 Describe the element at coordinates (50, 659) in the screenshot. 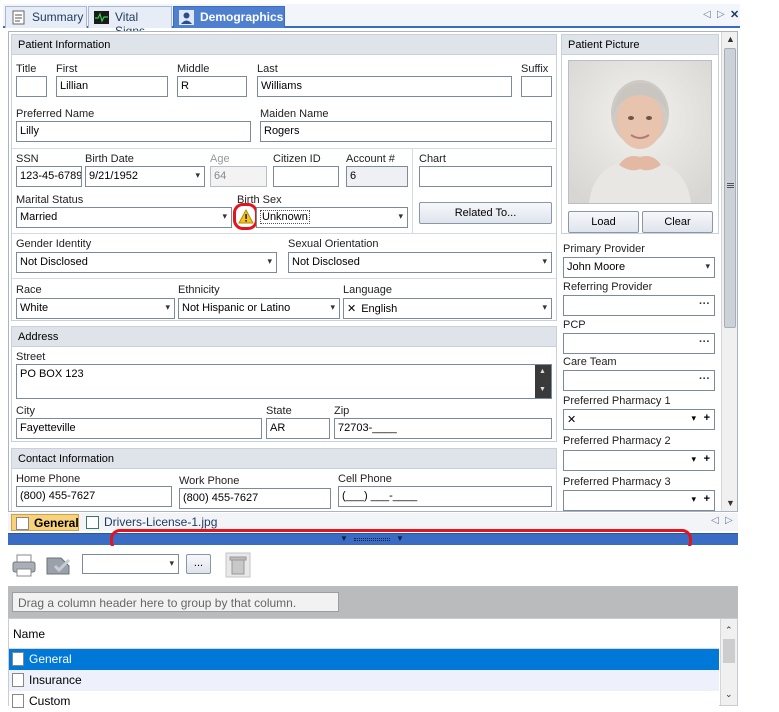

I see `row-label: General` at that location.